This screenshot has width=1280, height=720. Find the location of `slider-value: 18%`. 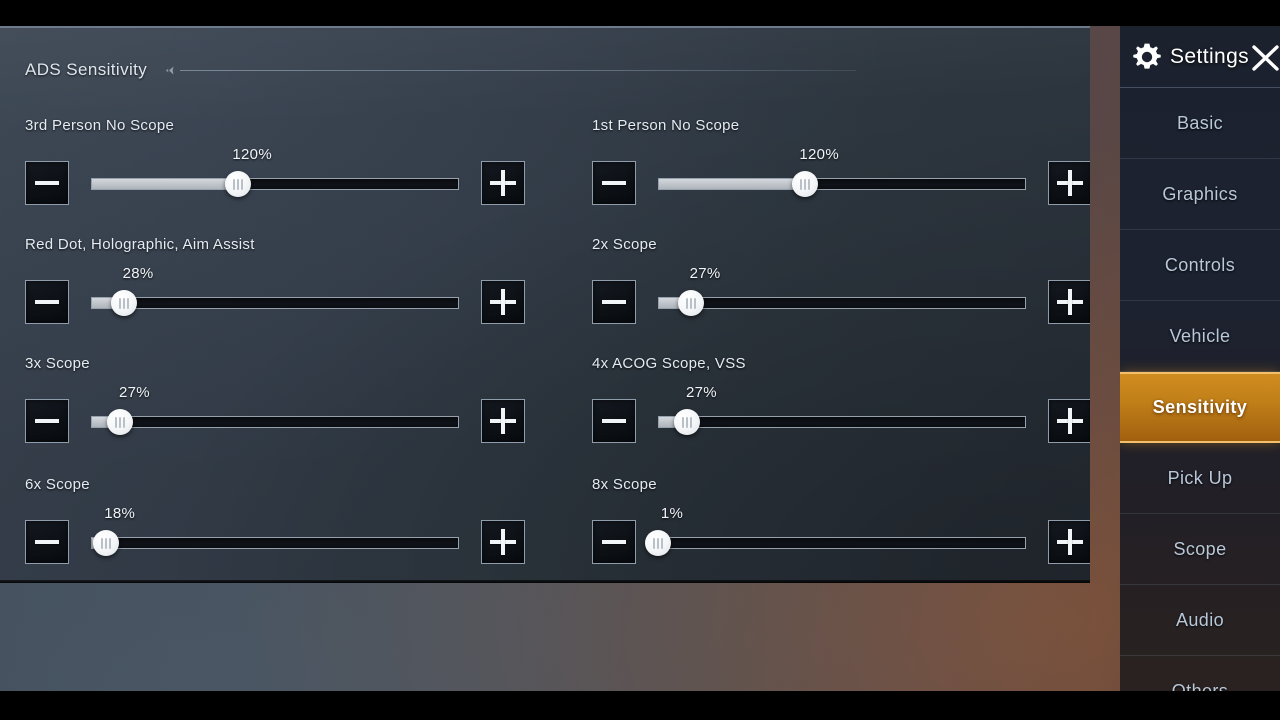

slider-value: 18% is located at coordinates (120, 513).